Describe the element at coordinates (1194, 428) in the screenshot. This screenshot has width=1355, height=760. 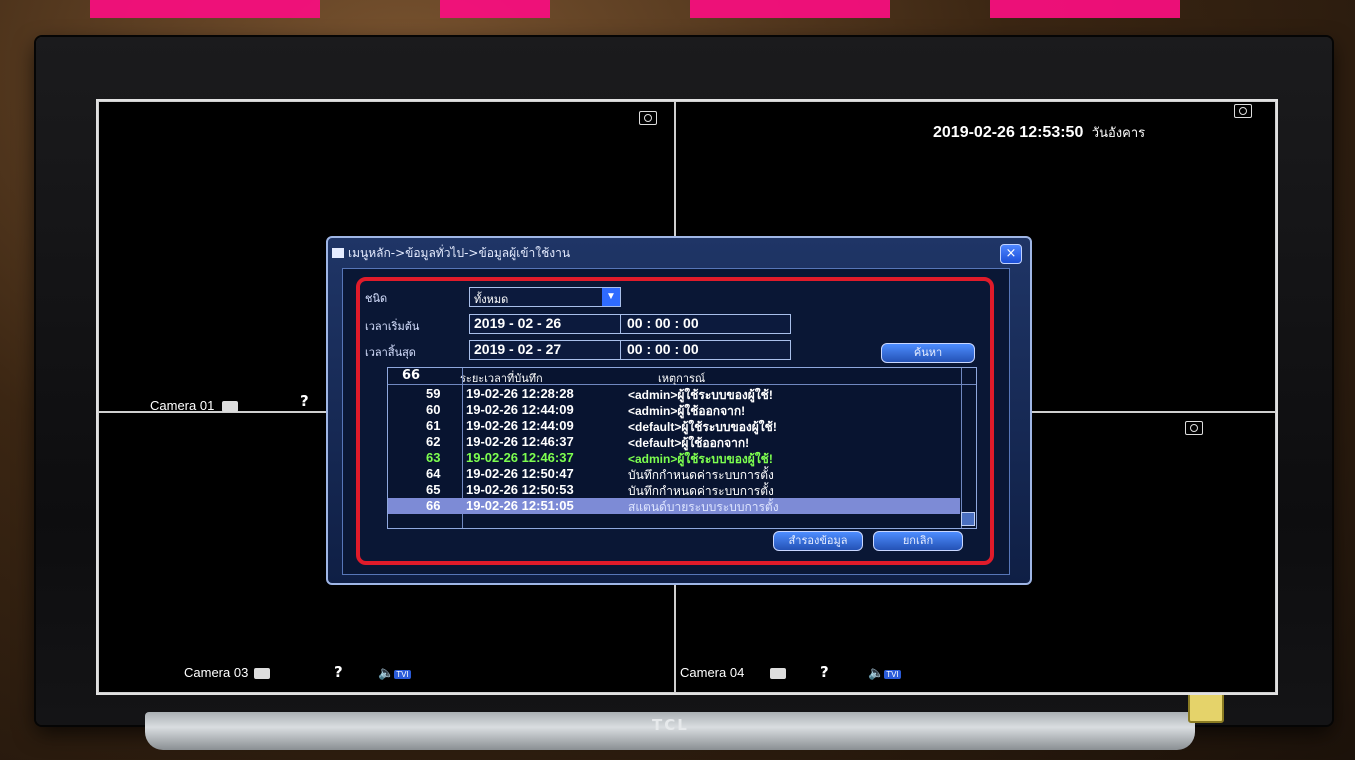
I see `camera-04-snapshot-icon` at that location.